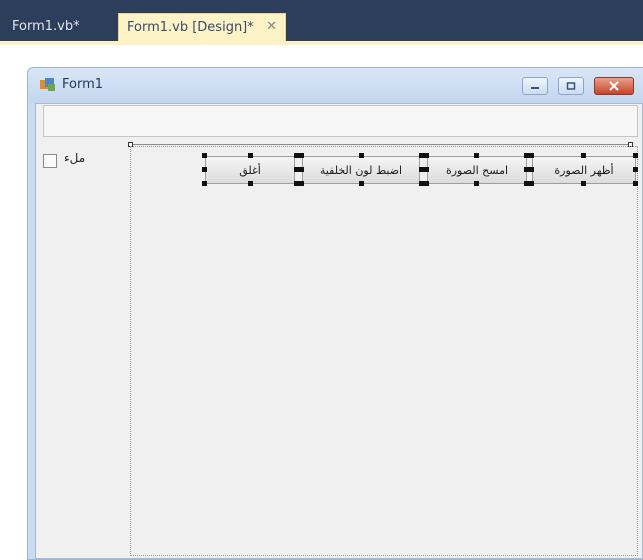  I want to click on maximize-button, so click(571, 86).